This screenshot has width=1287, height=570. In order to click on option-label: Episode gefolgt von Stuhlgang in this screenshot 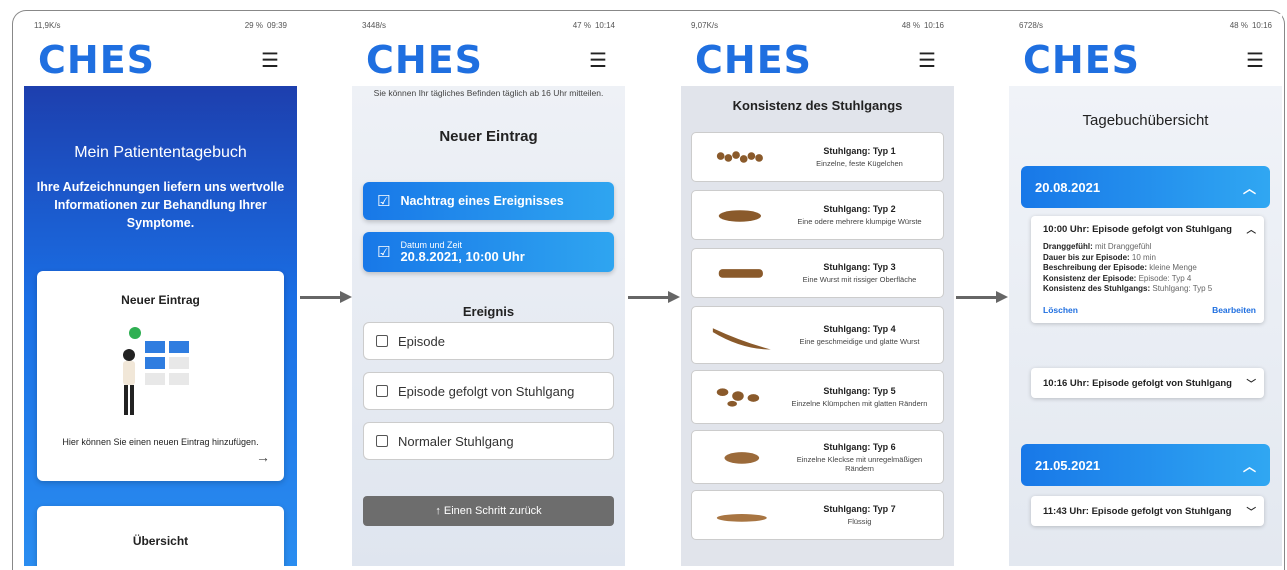, I will do `click(486, 391)`.